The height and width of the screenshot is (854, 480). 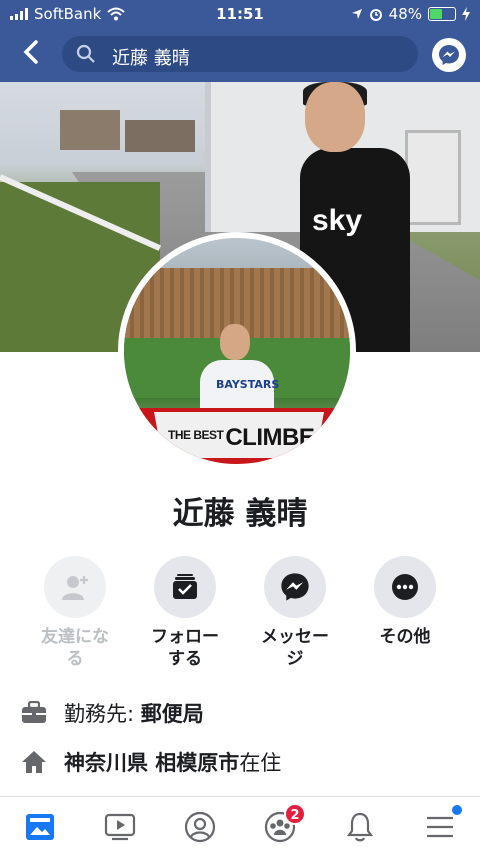 What do you see at coordinates (241, 437) in the screenshot?
I see `avatar-banner-text: THE BESTCLIMBE` at bounding box center [241, 437].